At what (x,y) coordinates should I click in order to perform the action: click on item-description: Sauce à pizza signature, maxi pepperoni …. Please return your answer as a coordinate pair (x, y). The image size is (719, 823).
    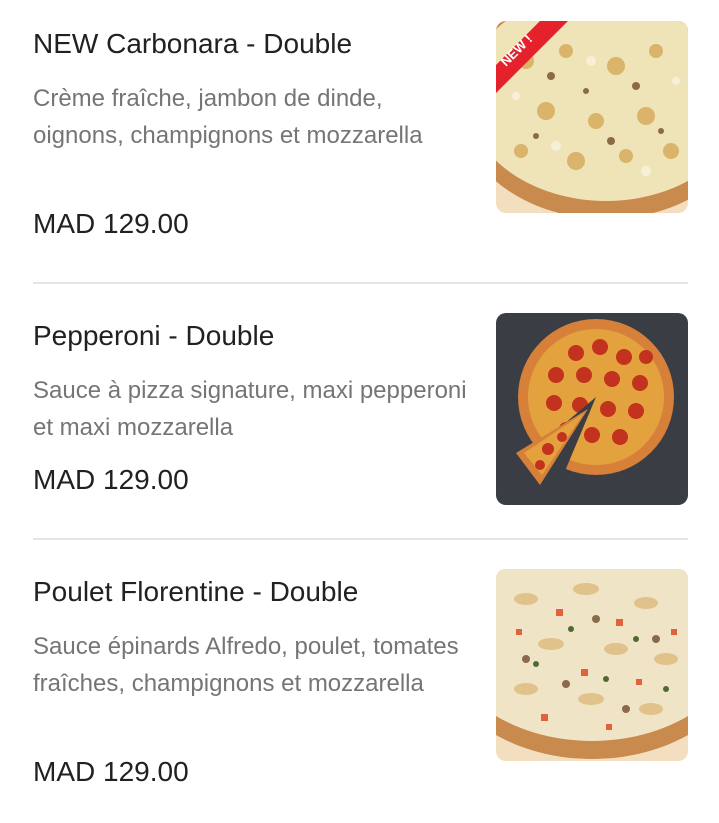
    Looking at the image, I should click on (250, 409).